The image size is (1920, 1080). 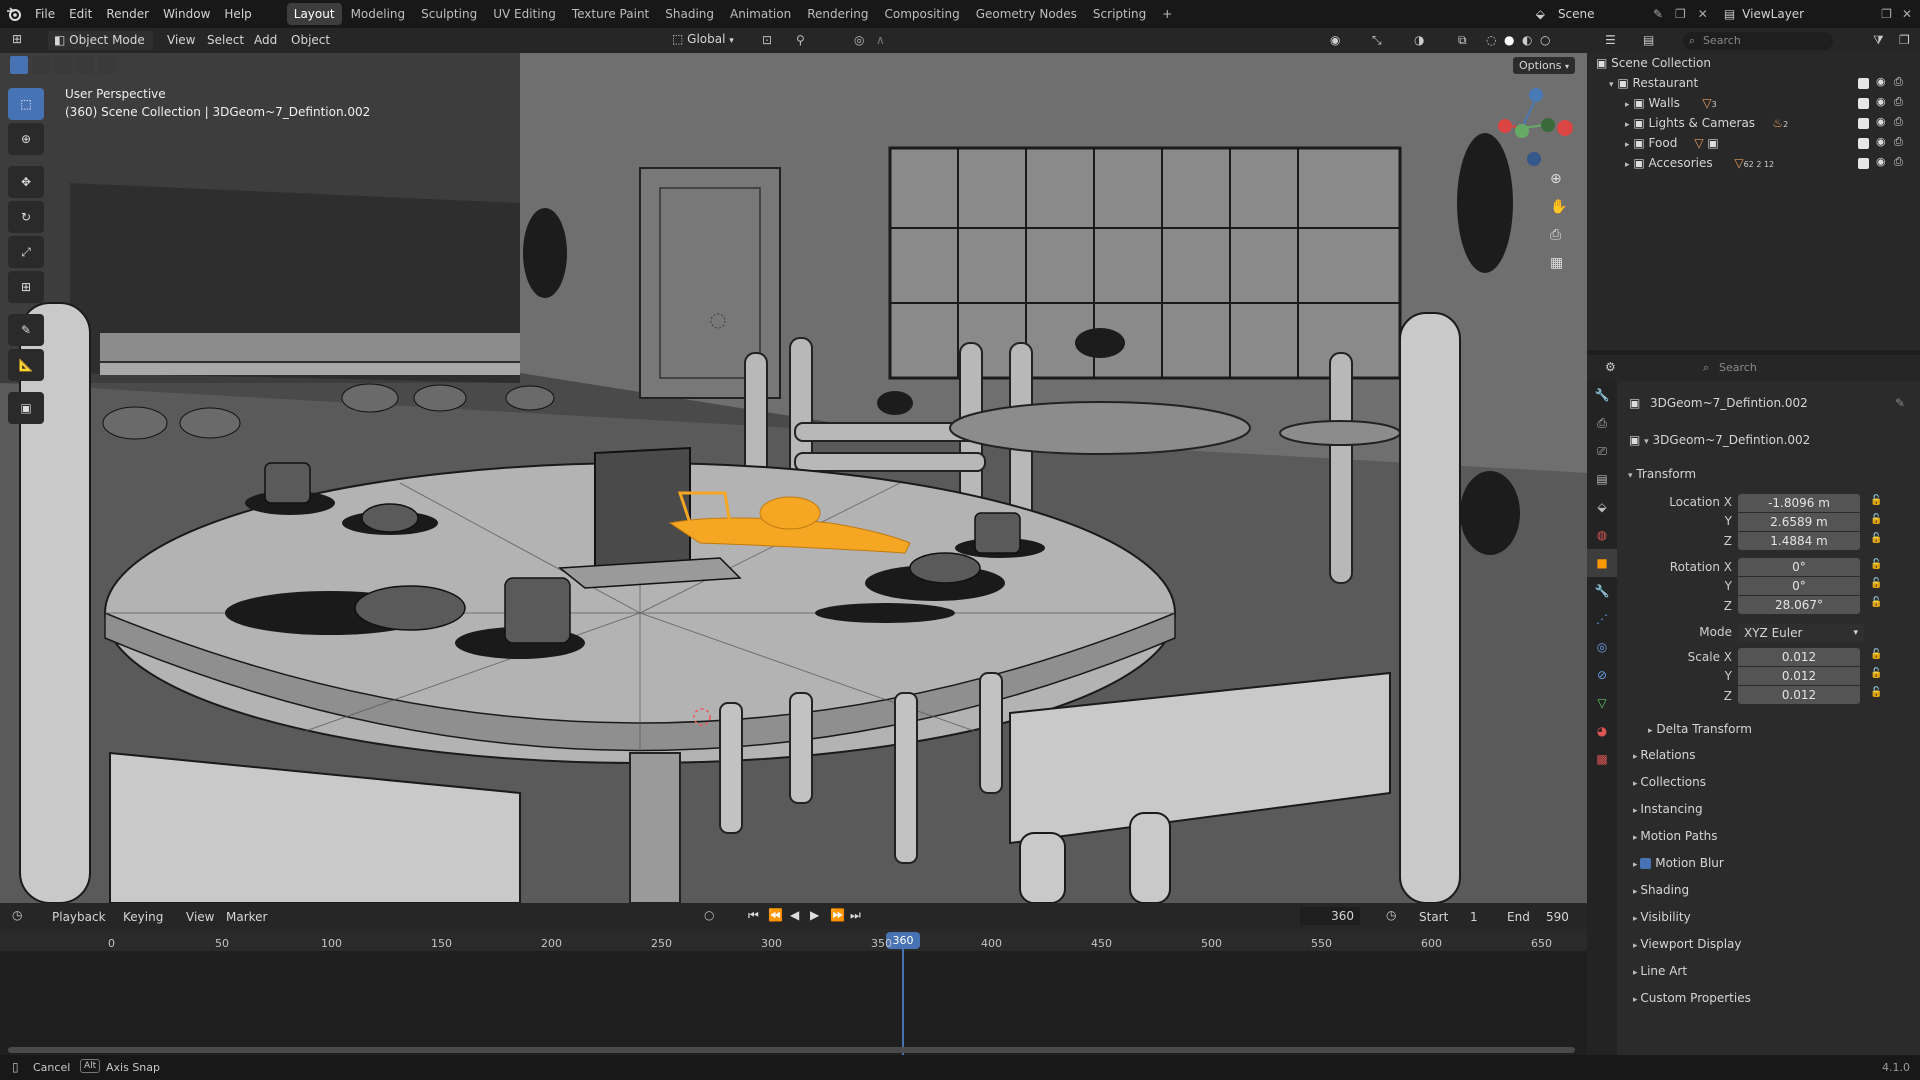 What do you see at coordinates (85, 65) in the screenshot?
I see `select-invert-icon` at bounding box center [85, 65].